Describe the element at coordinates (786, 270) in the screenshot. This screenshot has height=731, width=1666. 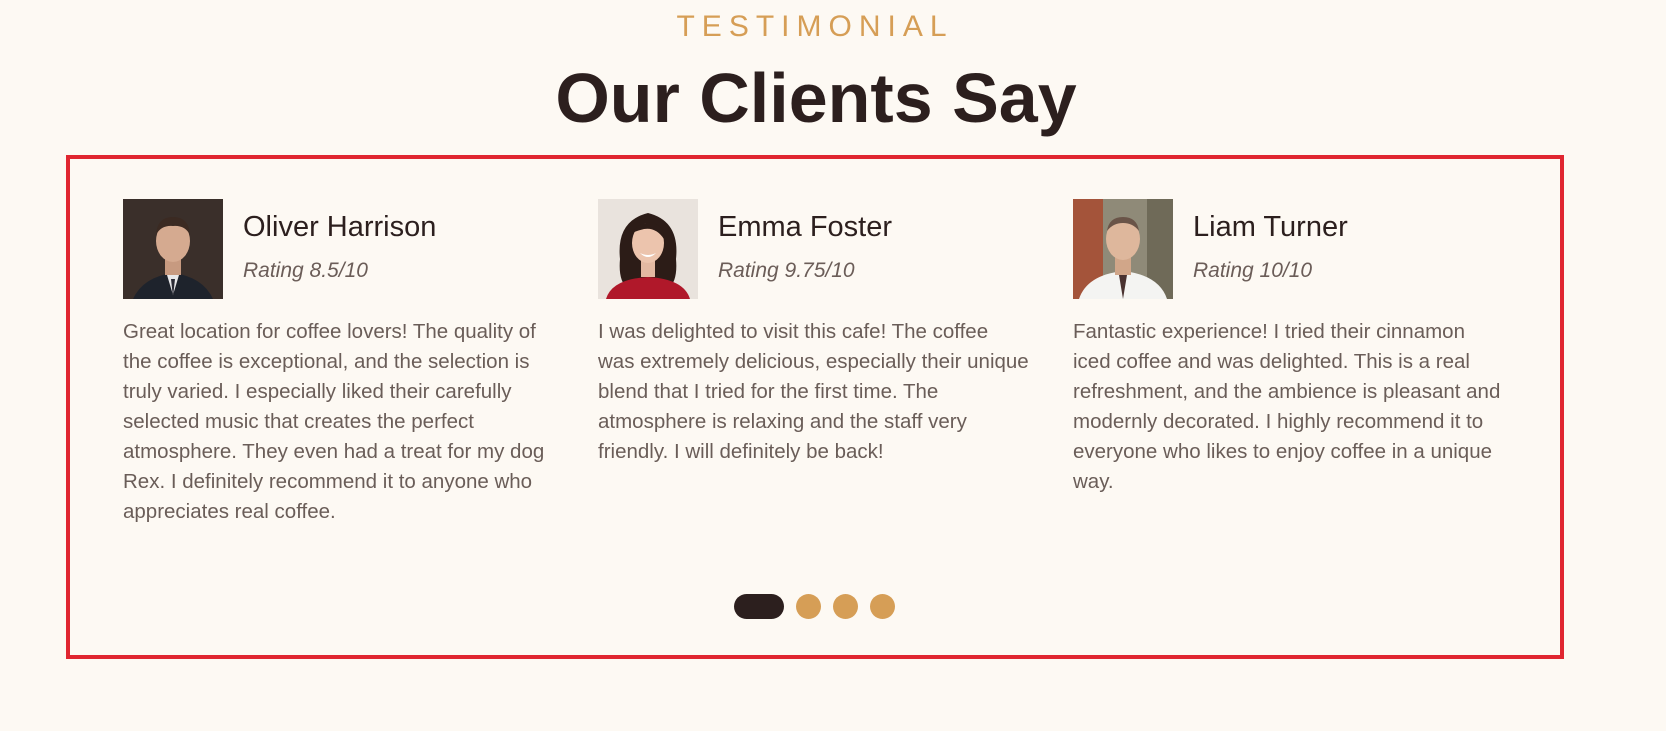
I see `client-rating: Rating 9.75/10` at that location.